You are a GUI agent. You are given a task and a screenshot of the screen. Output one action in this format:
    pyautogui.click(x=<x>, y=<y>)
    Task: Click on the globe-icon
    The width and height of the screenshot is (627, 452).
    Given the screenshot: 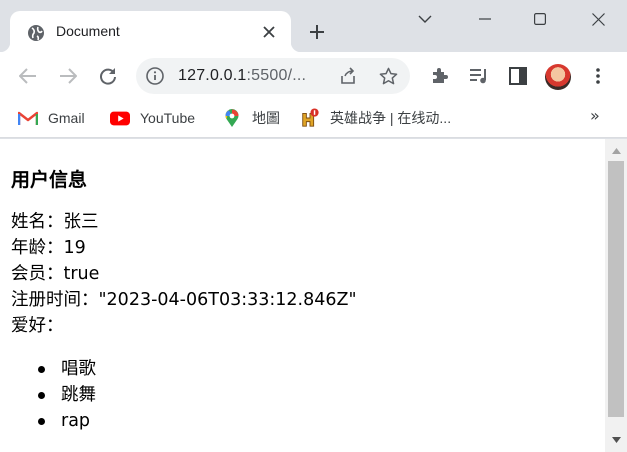 What is the action you would take?
    pyautogui.click(x=36, y=33)
    